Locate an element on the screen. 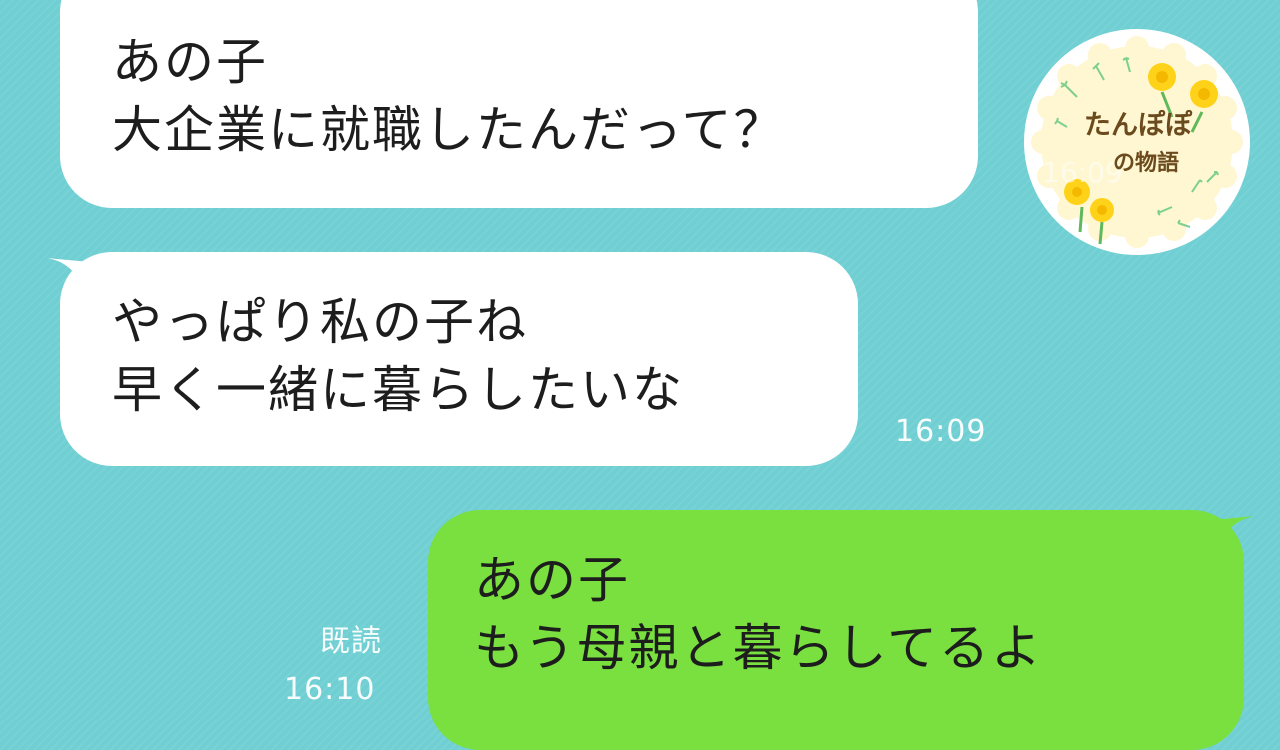  read-receipt-label: 既読 is located at coordinates (351, 641).